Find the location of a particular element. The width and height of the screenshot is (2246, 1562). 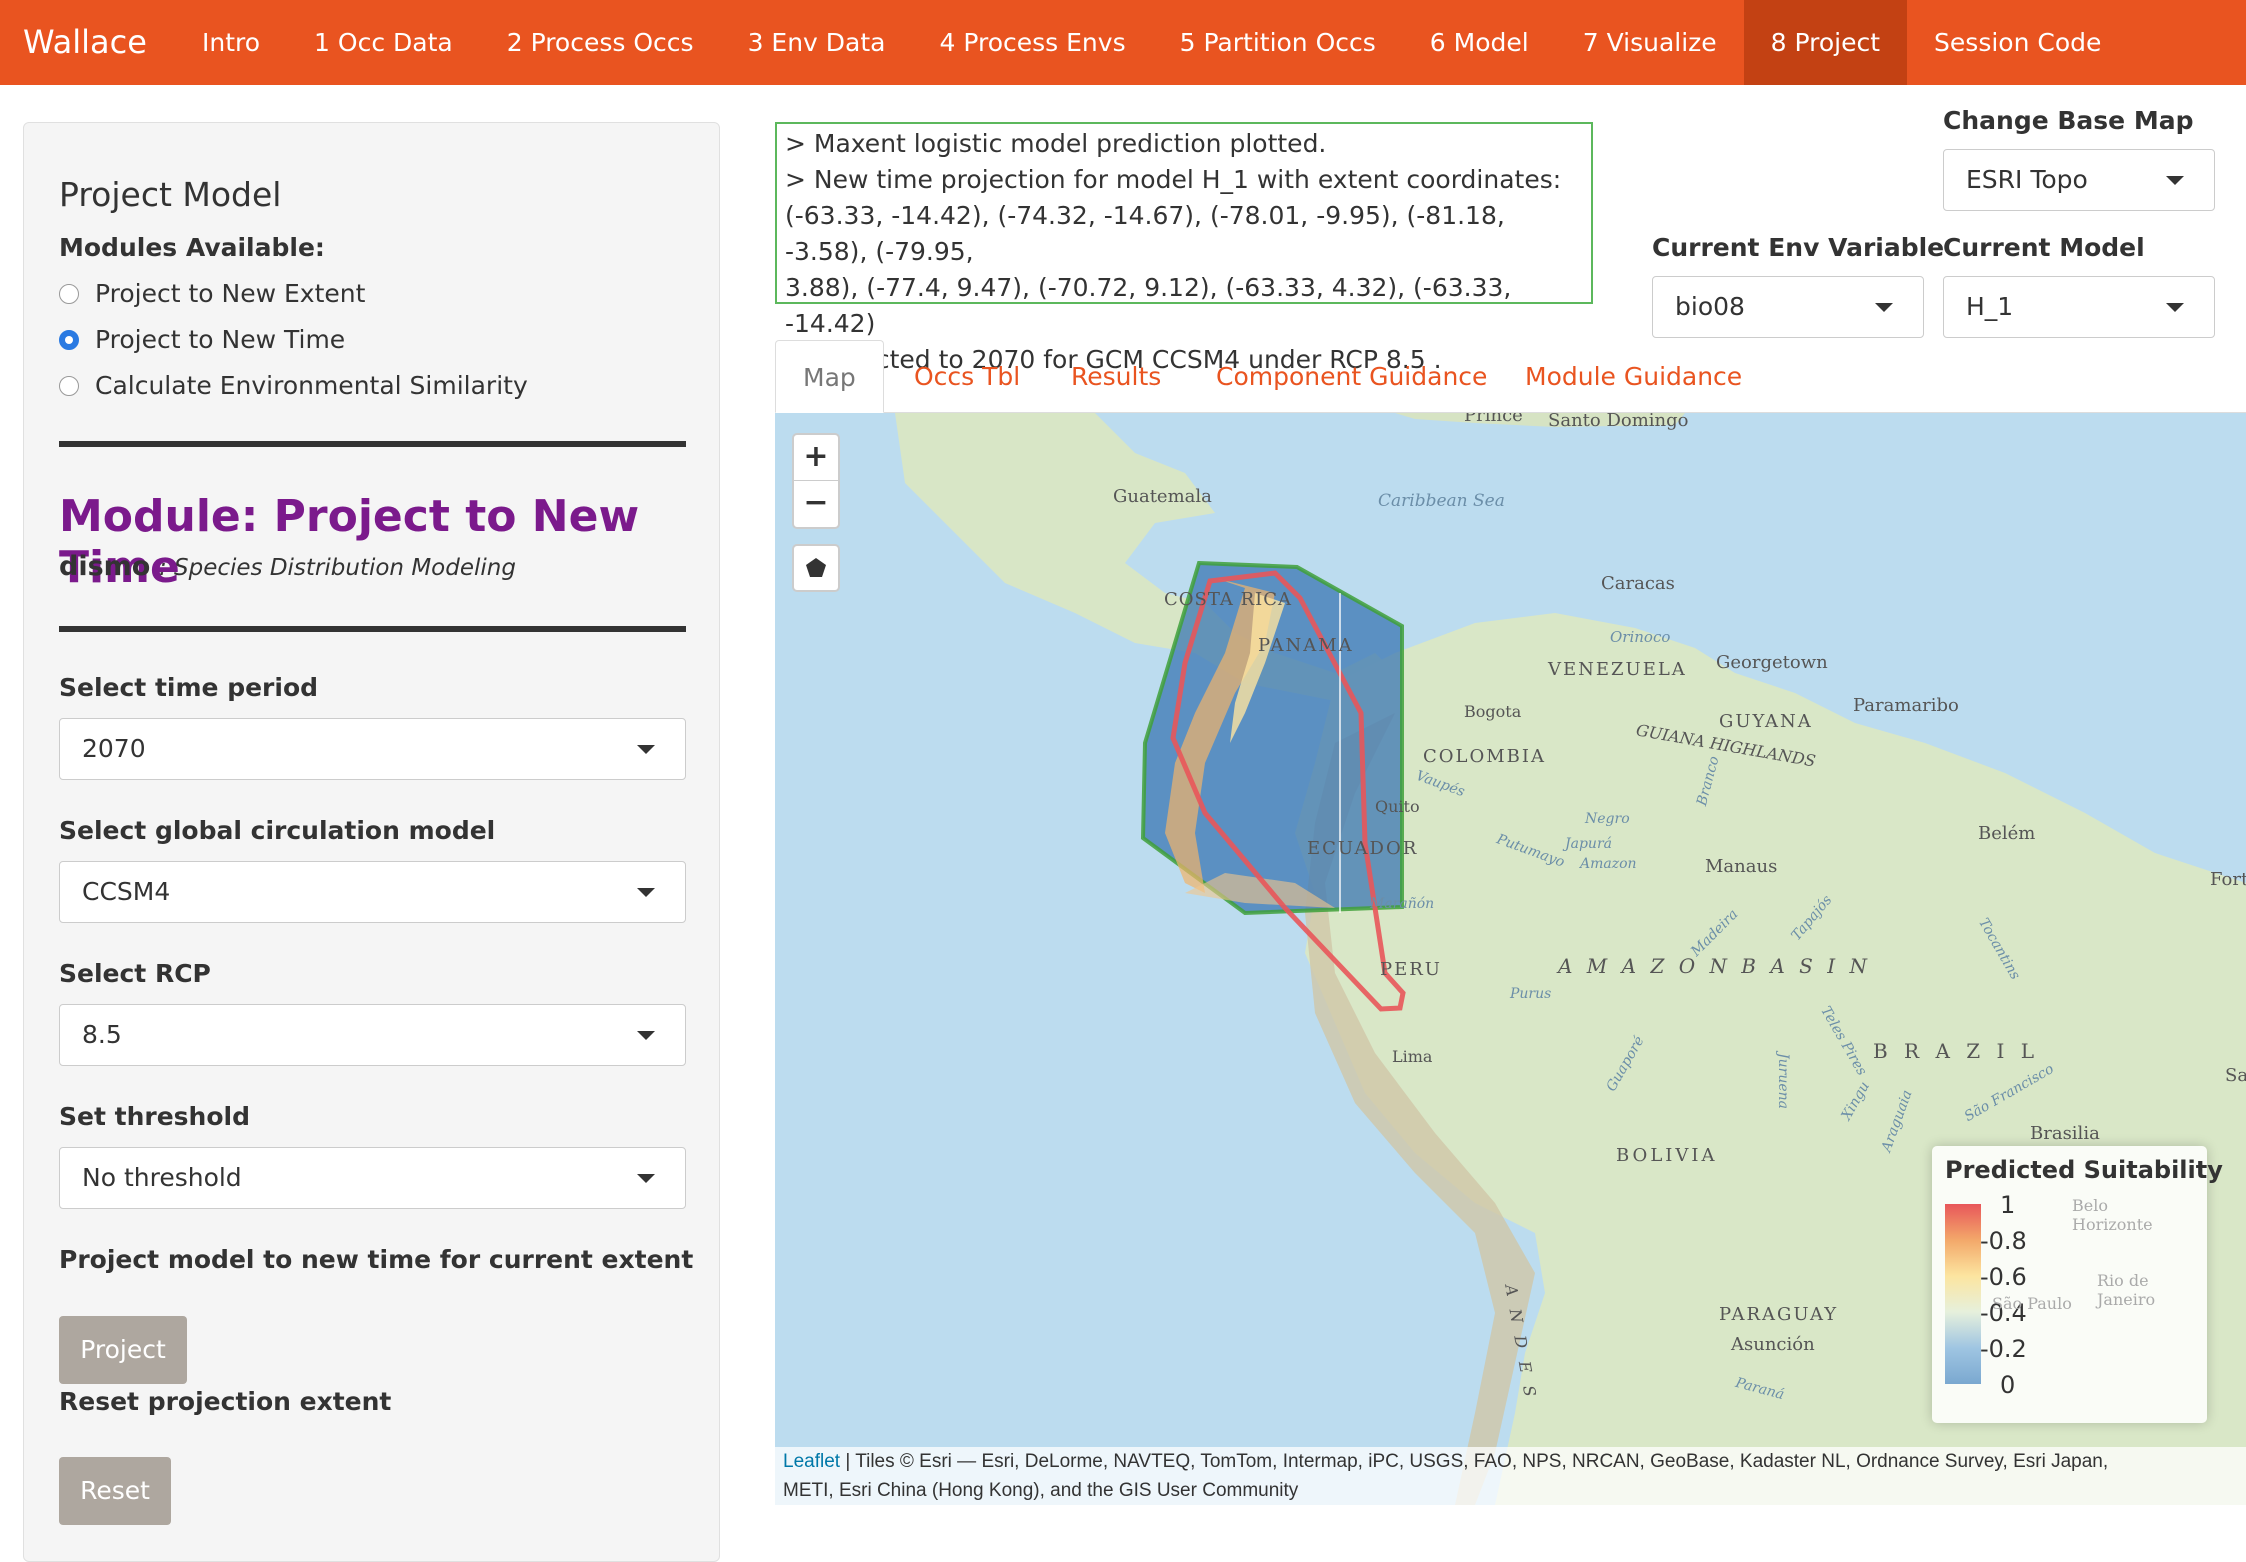

threshold-select: No threshold is located at coordinates (372, 1178).